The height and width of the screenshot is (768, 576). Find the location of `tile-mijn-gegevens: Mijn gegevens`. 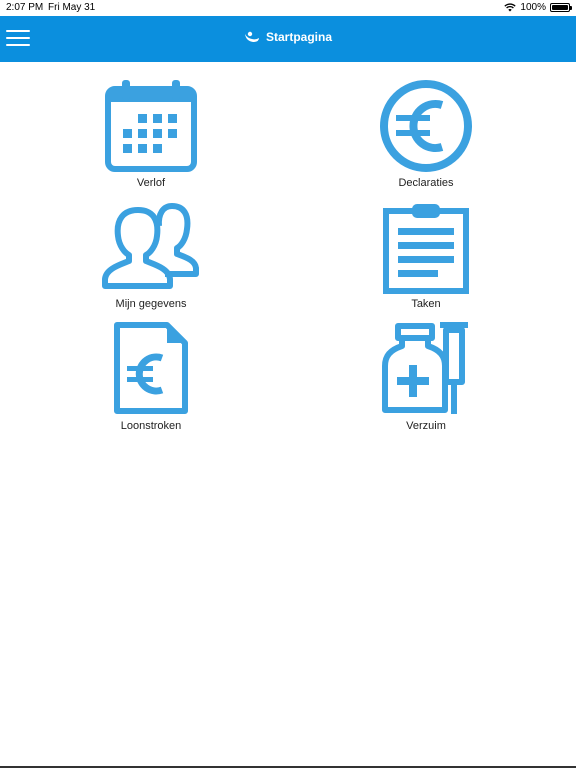

tile-mijn-gegevens: Mijn gegevens is located at coordinates (151, 256).